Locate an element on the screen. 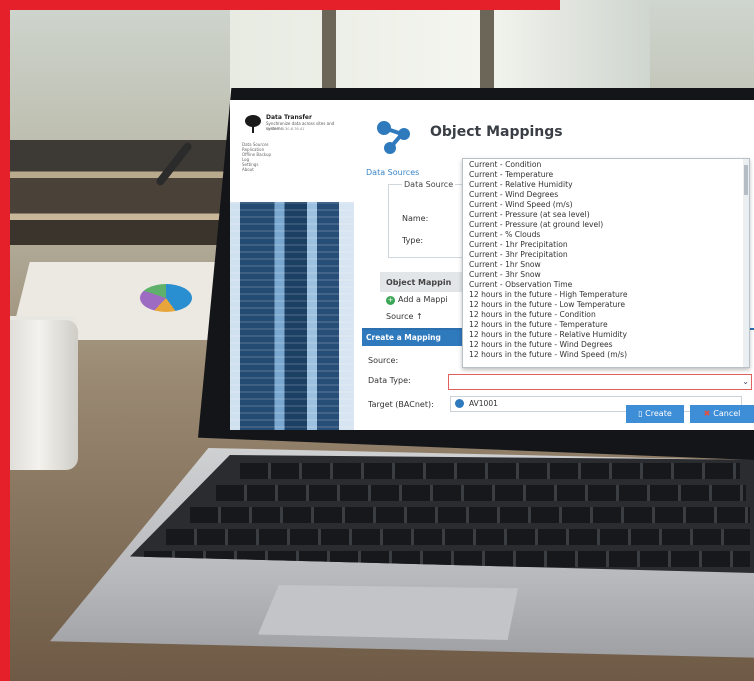 This screenshot has width=754, height=681. laptop-keyboard is located at coordinates (442, 514).